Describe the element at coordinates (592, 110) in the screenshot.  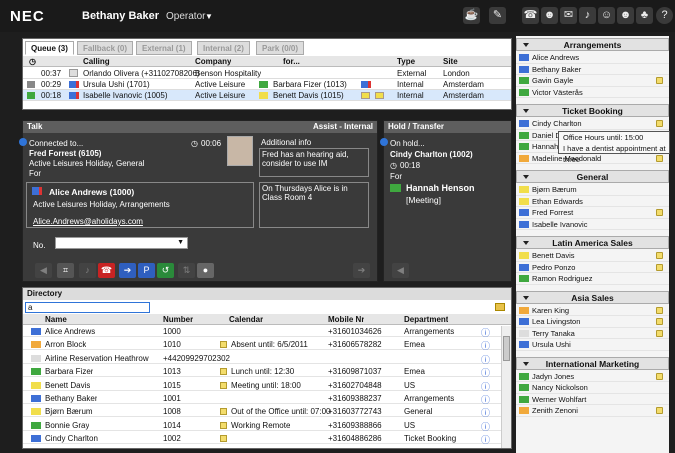
I see `group-header: Ticket Booking` at that location.